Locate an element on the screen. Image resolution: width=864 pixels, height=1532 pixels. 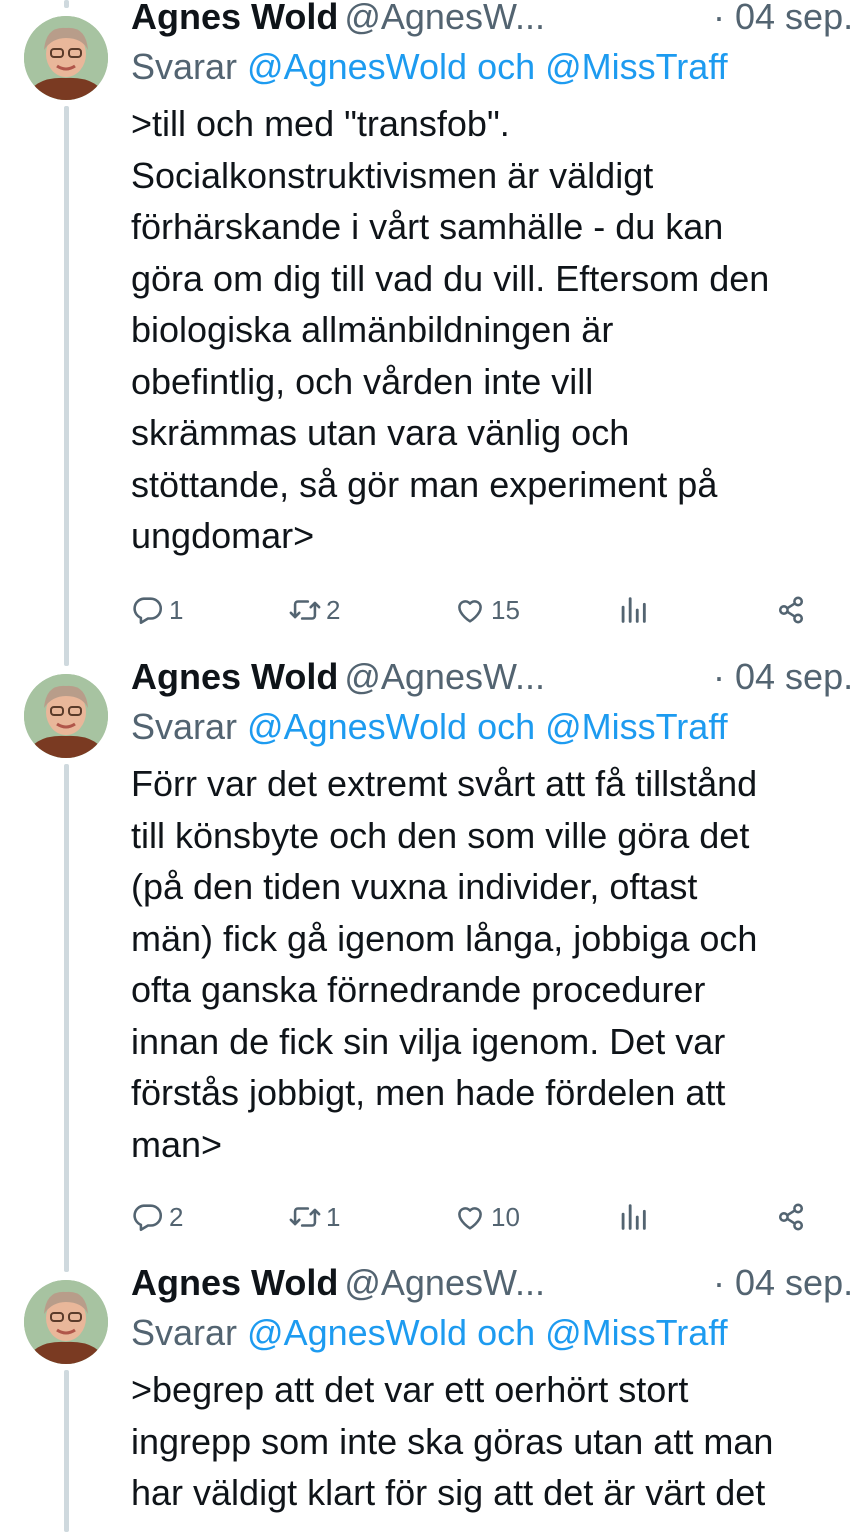
reply-count: 2 is located at coordinates (176, 1216).